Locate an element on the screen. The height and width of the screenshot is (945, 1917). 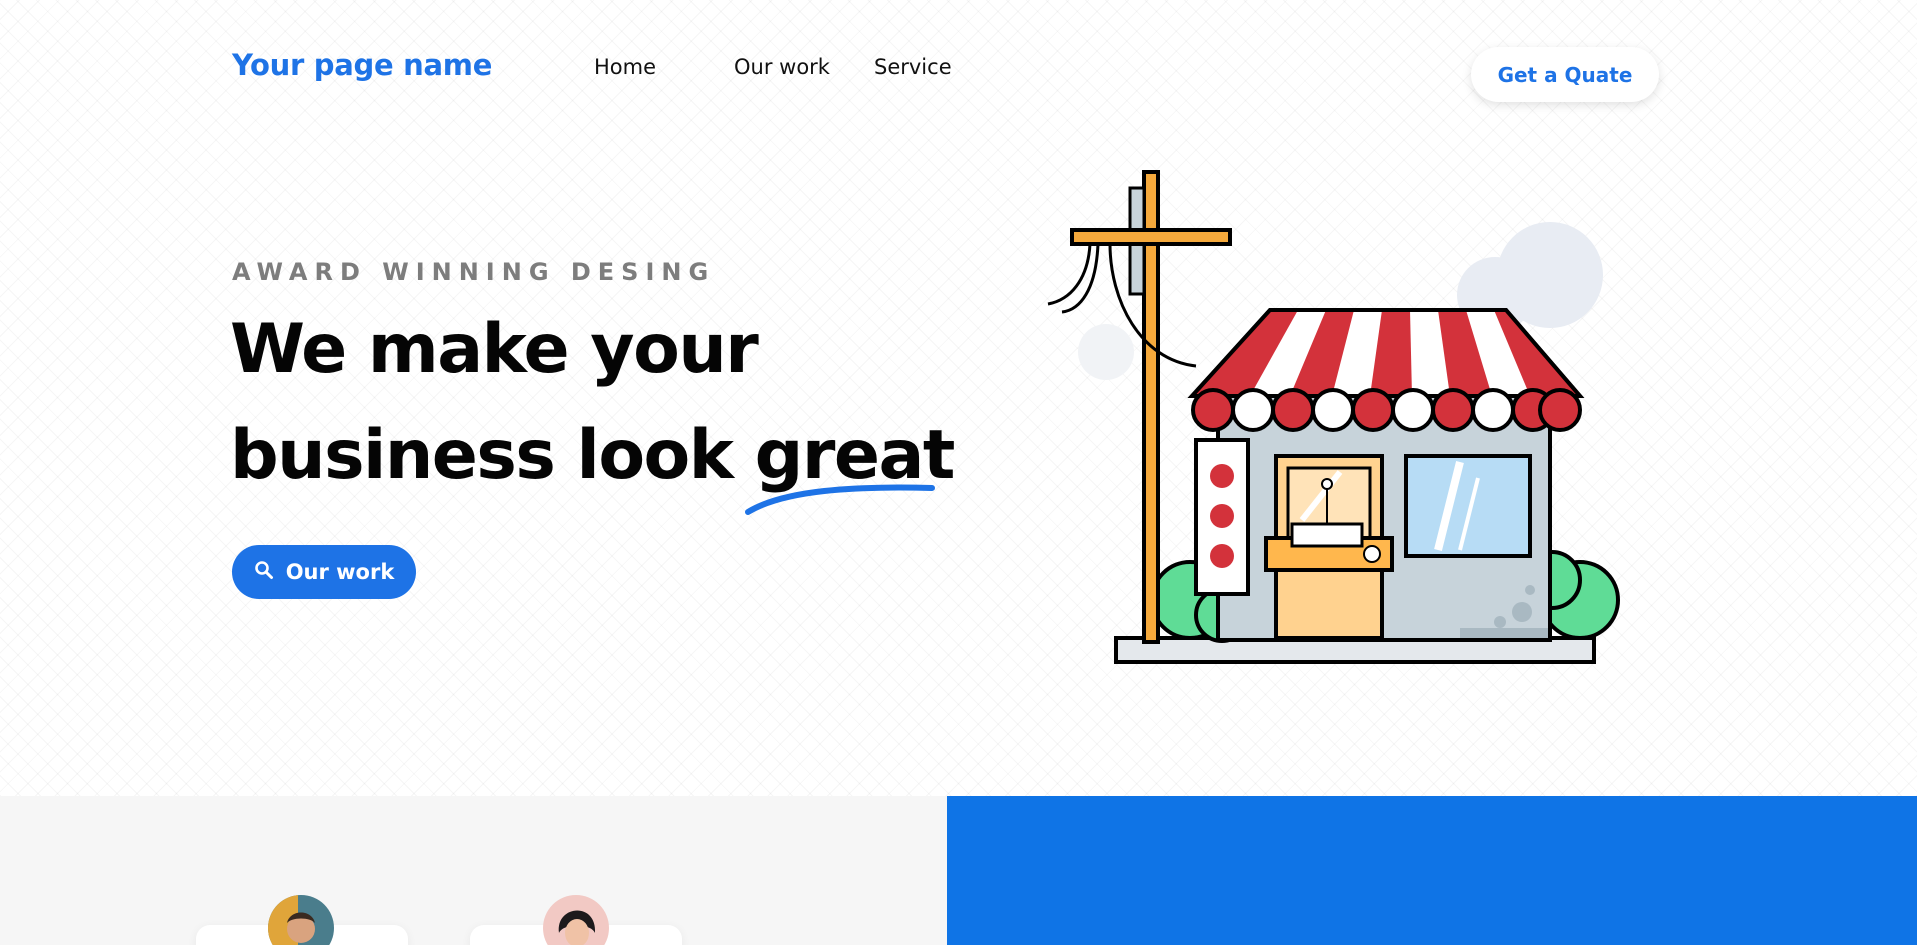
nav-service: Service is located at coordinates (913, 67).